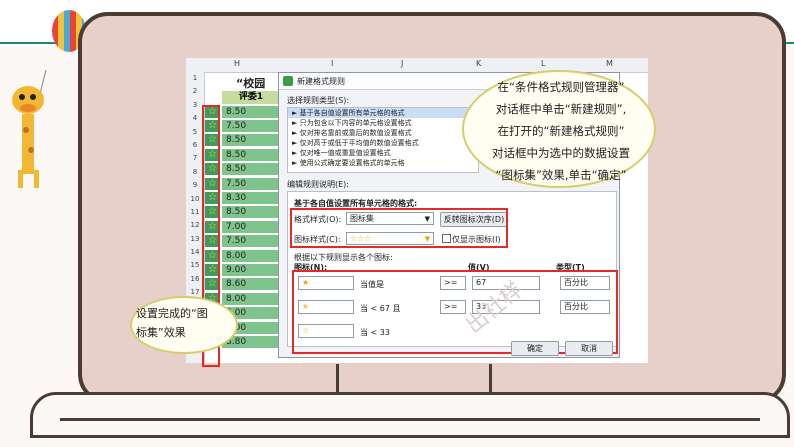 Image resolution: width=794 pixels, height=447 pixels. I want to click on rule-type-item: ► 仅对高于或低于平均值的数值设置格式, so click(383, 143).